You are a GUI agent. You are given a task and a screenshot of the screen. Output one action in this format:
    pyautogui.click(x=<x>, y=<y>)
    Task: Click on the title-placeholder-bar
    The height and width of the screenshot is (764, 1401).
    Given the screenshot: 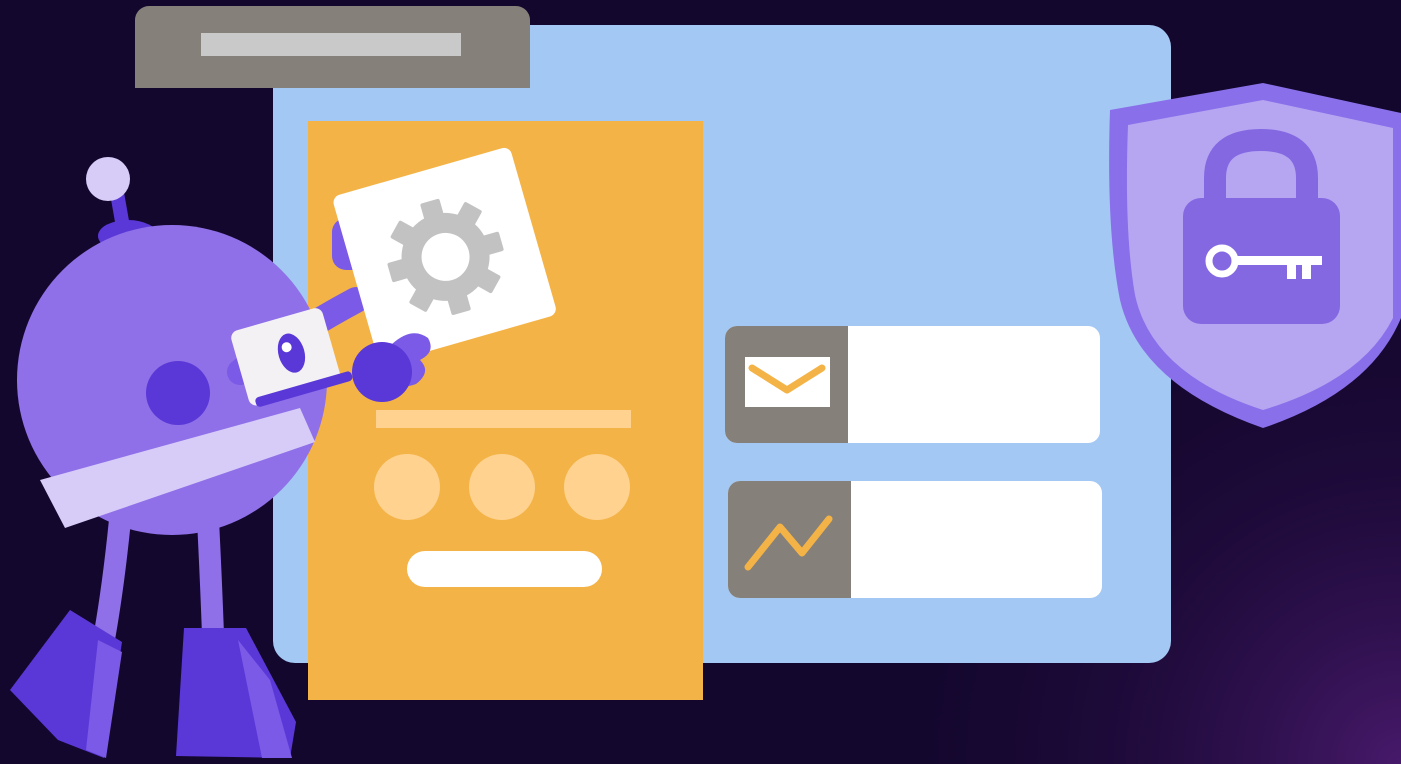 What is the action you would take?
    pyautogui.click(x=331, y=44)
    